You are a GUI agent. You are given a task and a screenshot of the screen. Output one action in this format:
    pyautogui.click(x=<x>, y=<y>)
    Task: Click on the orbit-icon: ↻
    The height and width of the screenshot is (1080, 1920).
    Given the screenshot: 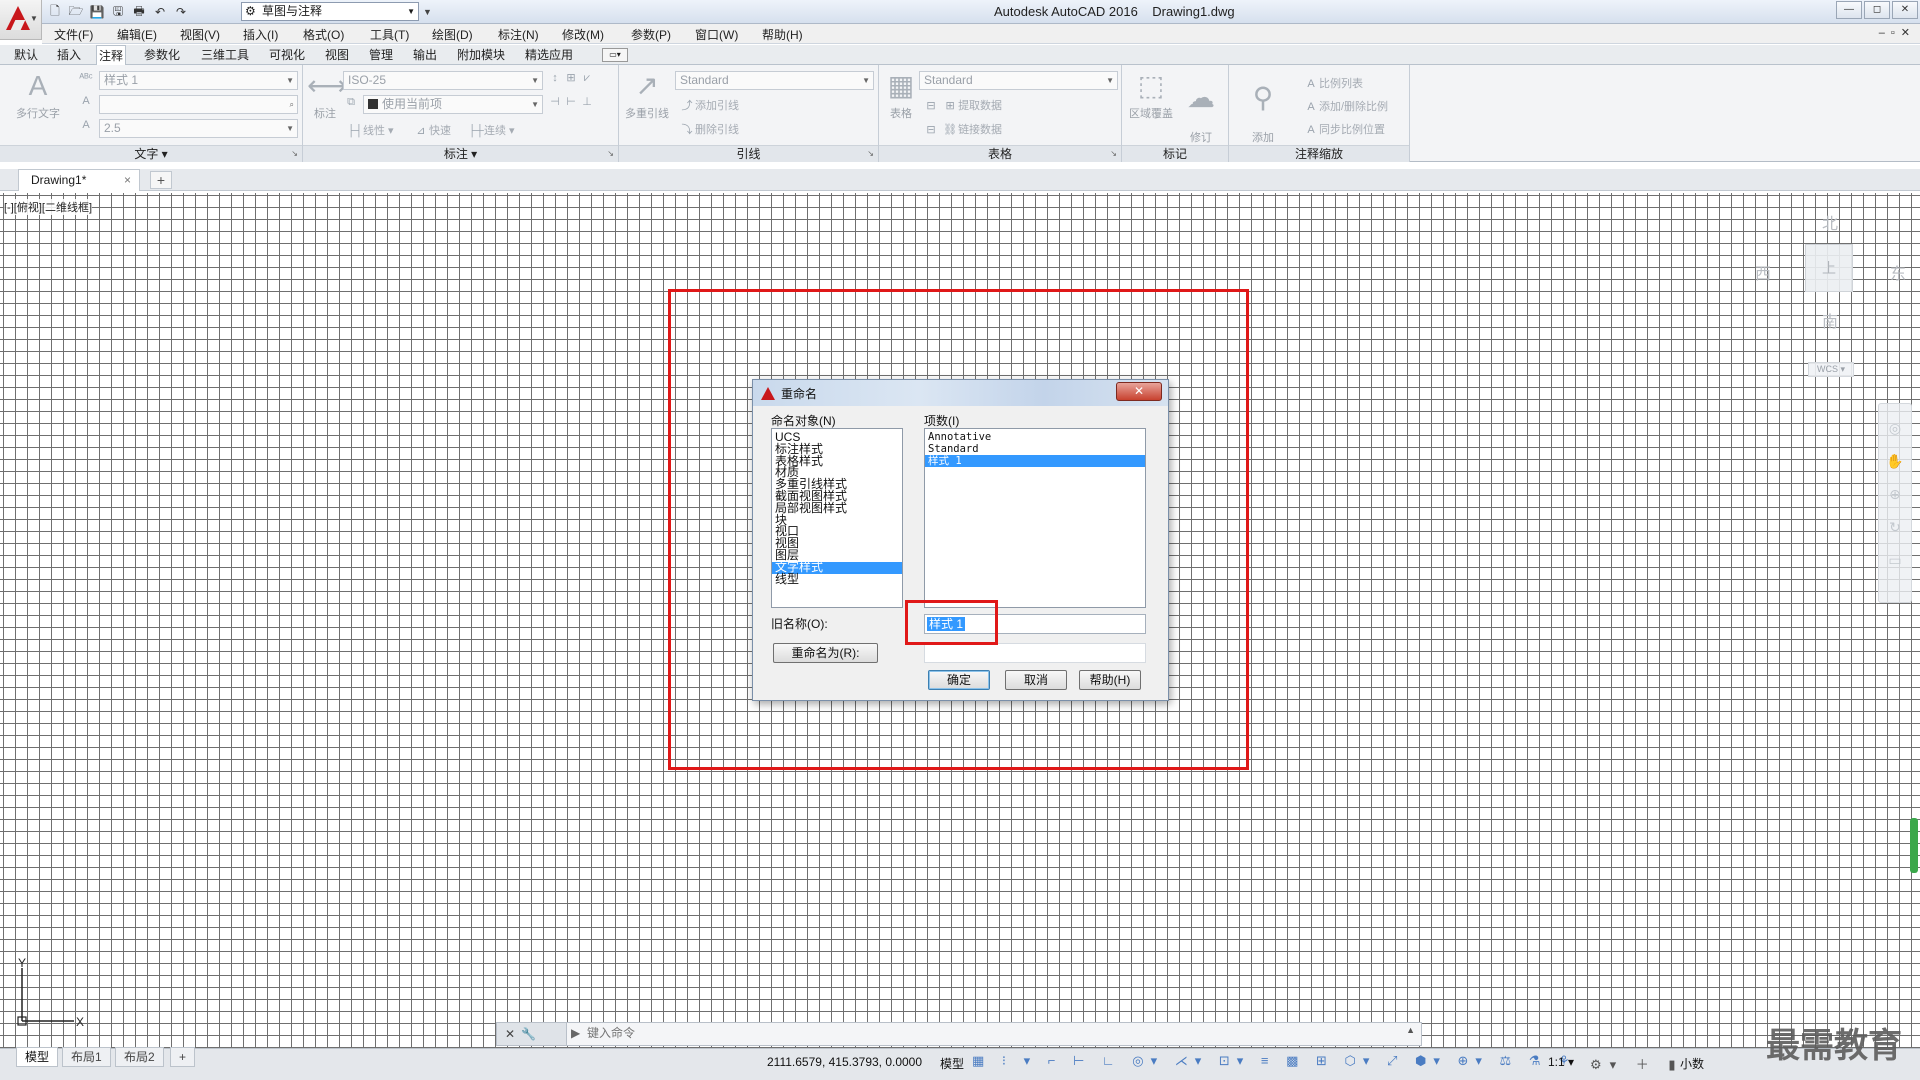 What is the action you would take?
    pyautogui.click(x=1895, y=527)
    